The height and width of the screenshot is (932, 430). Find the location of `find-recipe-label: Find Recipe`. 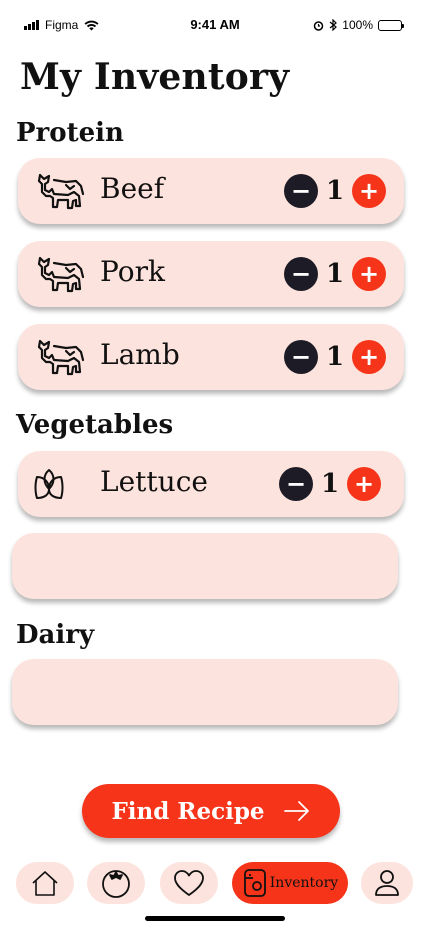

find-recipe-label: Find Recipe is located at coordinates (188, 811).